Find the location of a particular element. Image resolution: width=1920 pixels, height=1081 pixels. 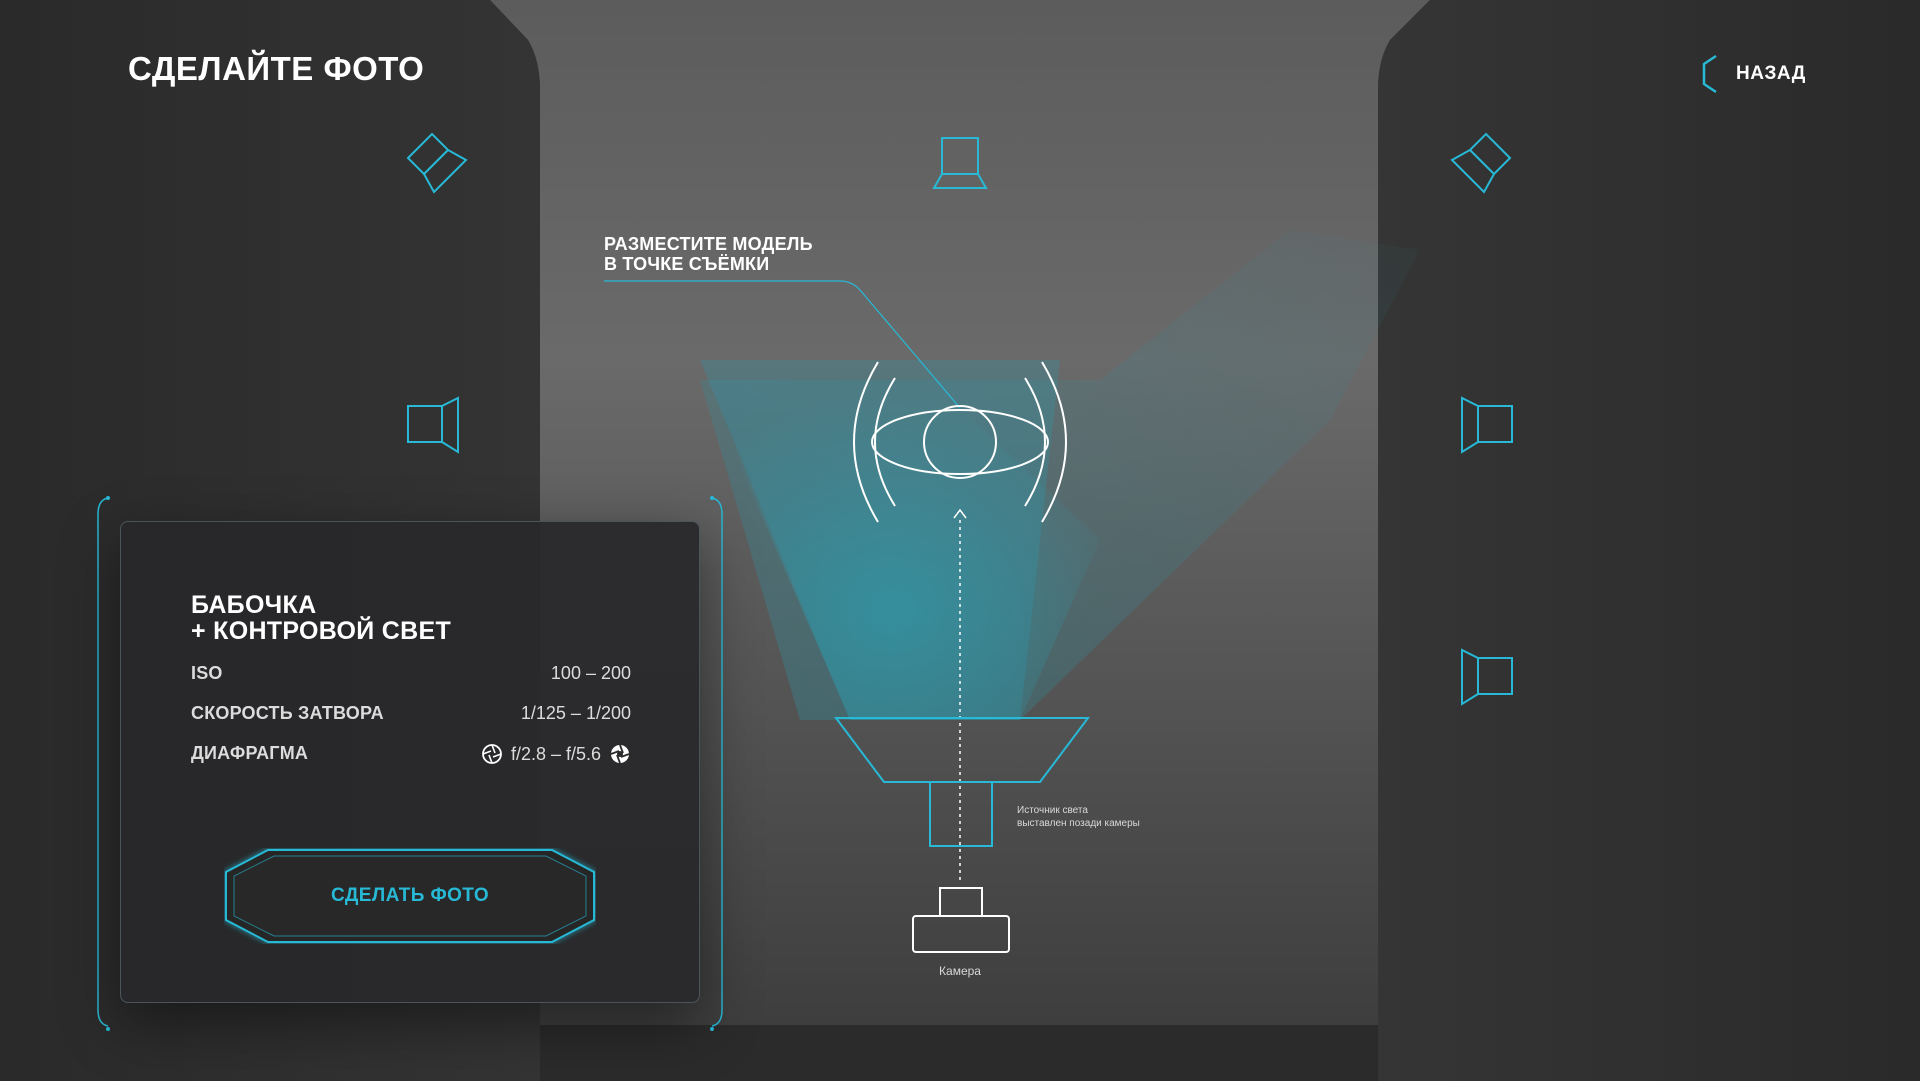

setting-value-text: 1/125 – 1/200 is located at coordinates (575, 713).